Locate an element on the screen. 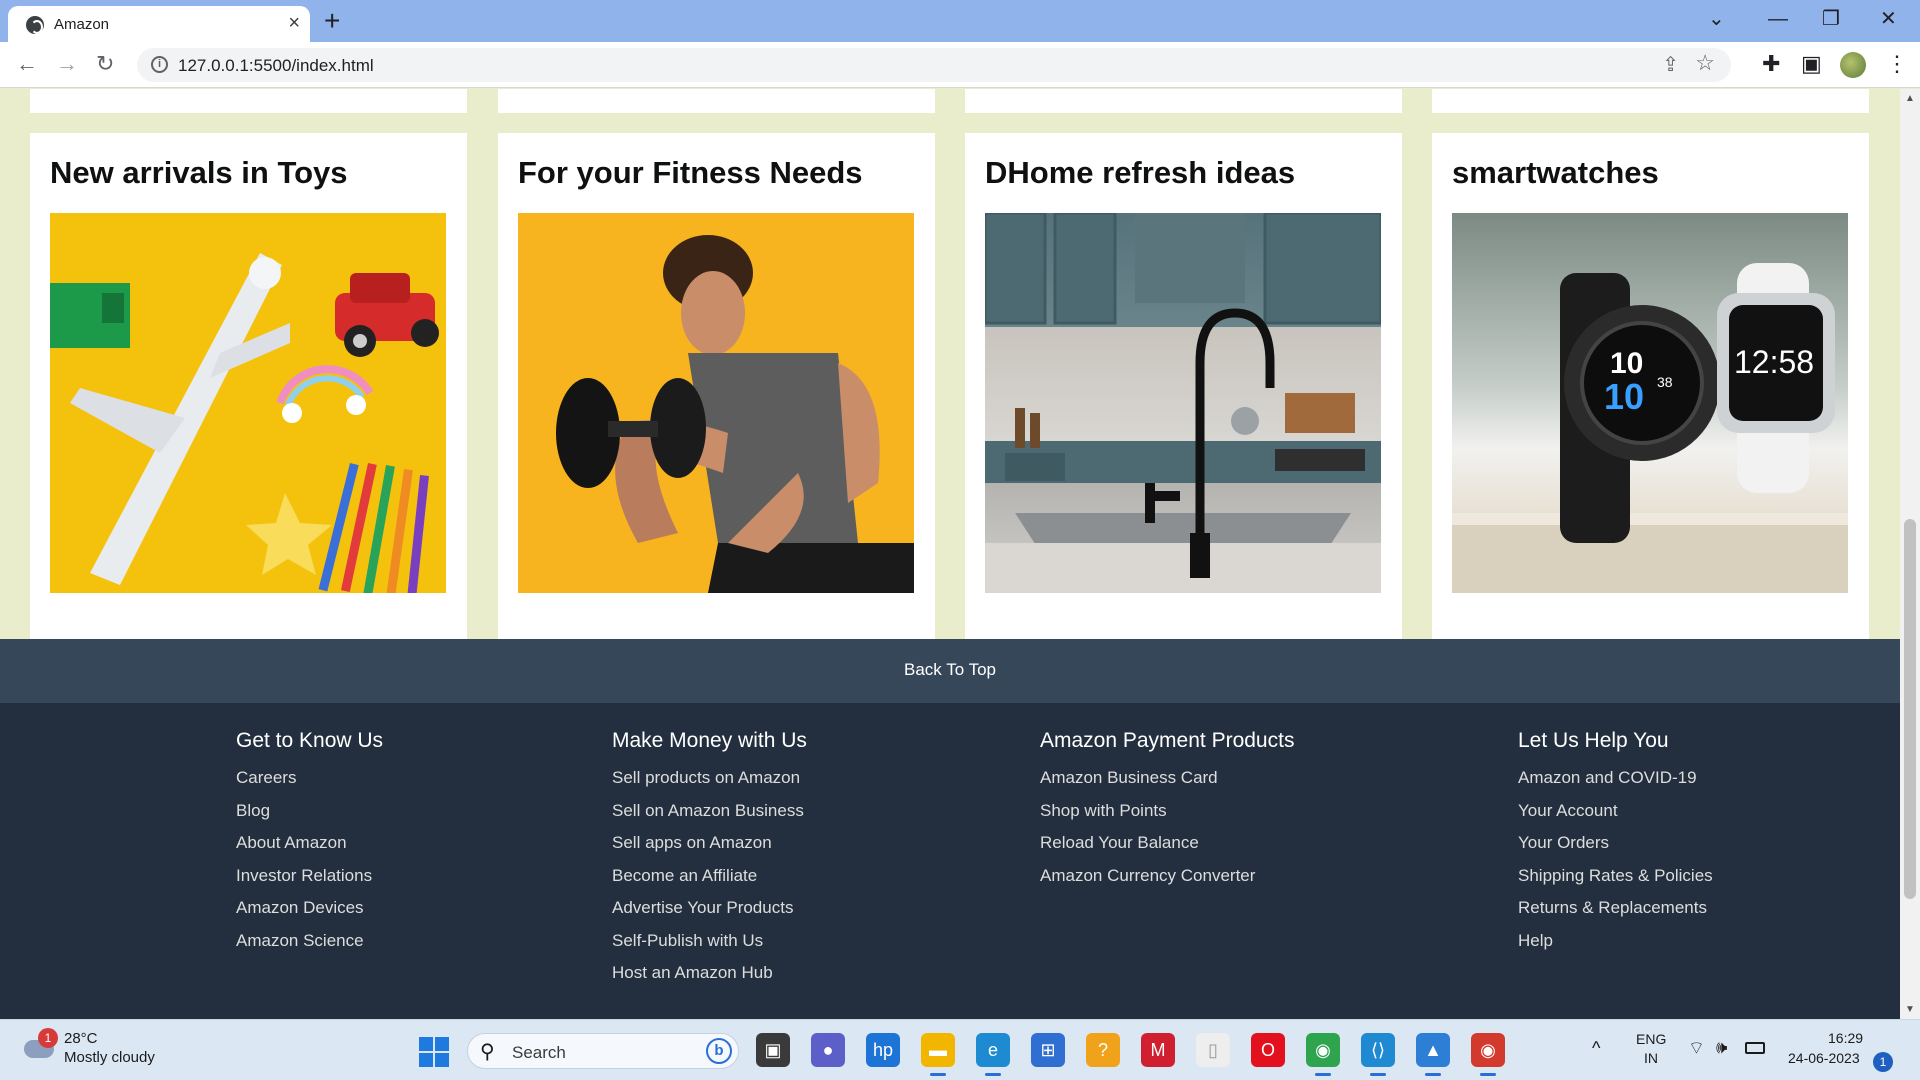  product-card-fitness: For your Fitness Needs is located at coordinates (716, 386).